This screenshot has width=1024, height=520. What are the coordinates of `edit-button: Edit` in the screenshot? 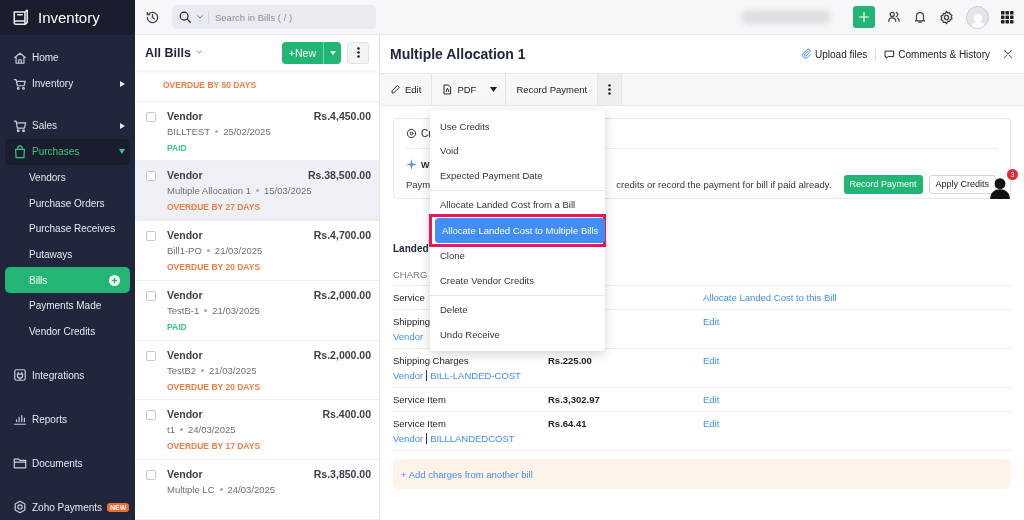 It's located at (406, 89).